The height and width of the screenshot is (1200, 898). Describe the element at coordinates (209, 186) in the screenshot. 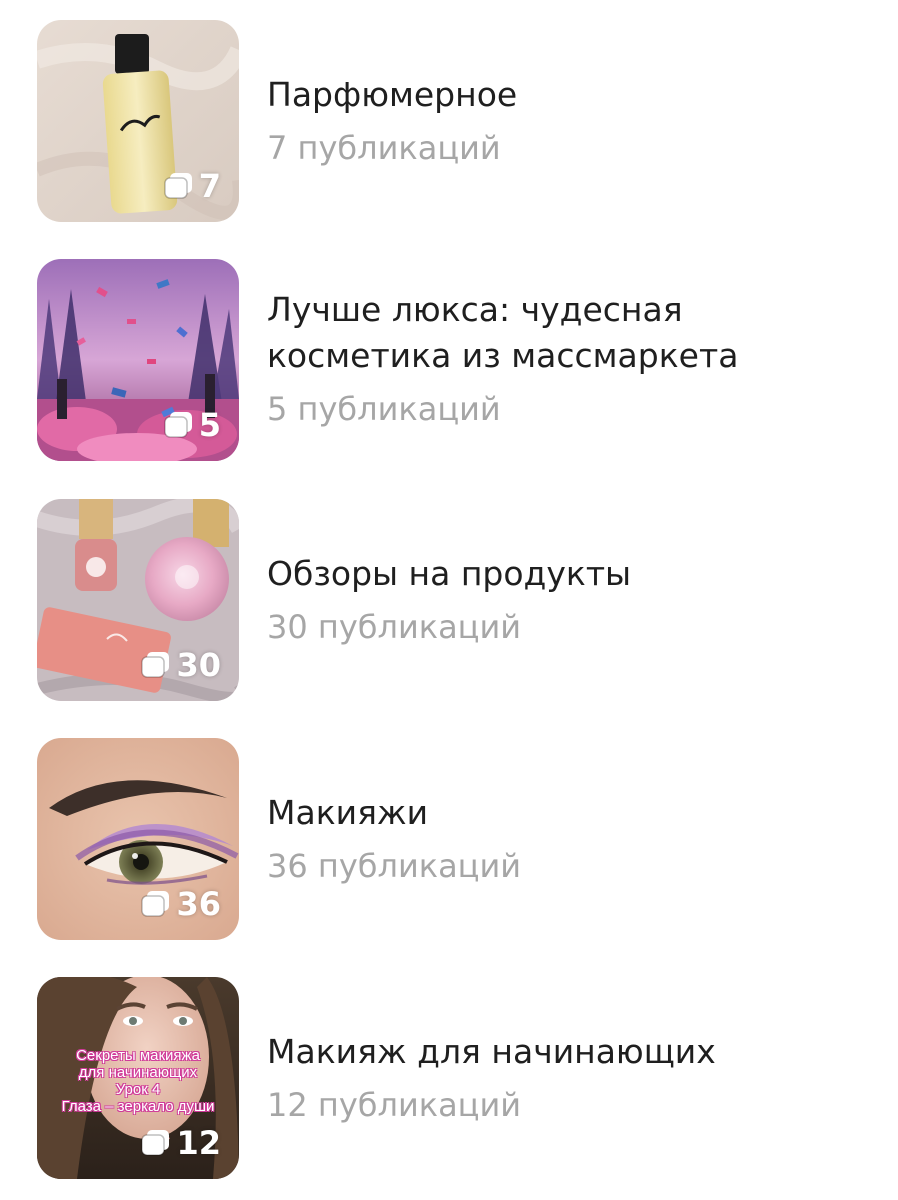

I see `publication-count: 7` at that location.